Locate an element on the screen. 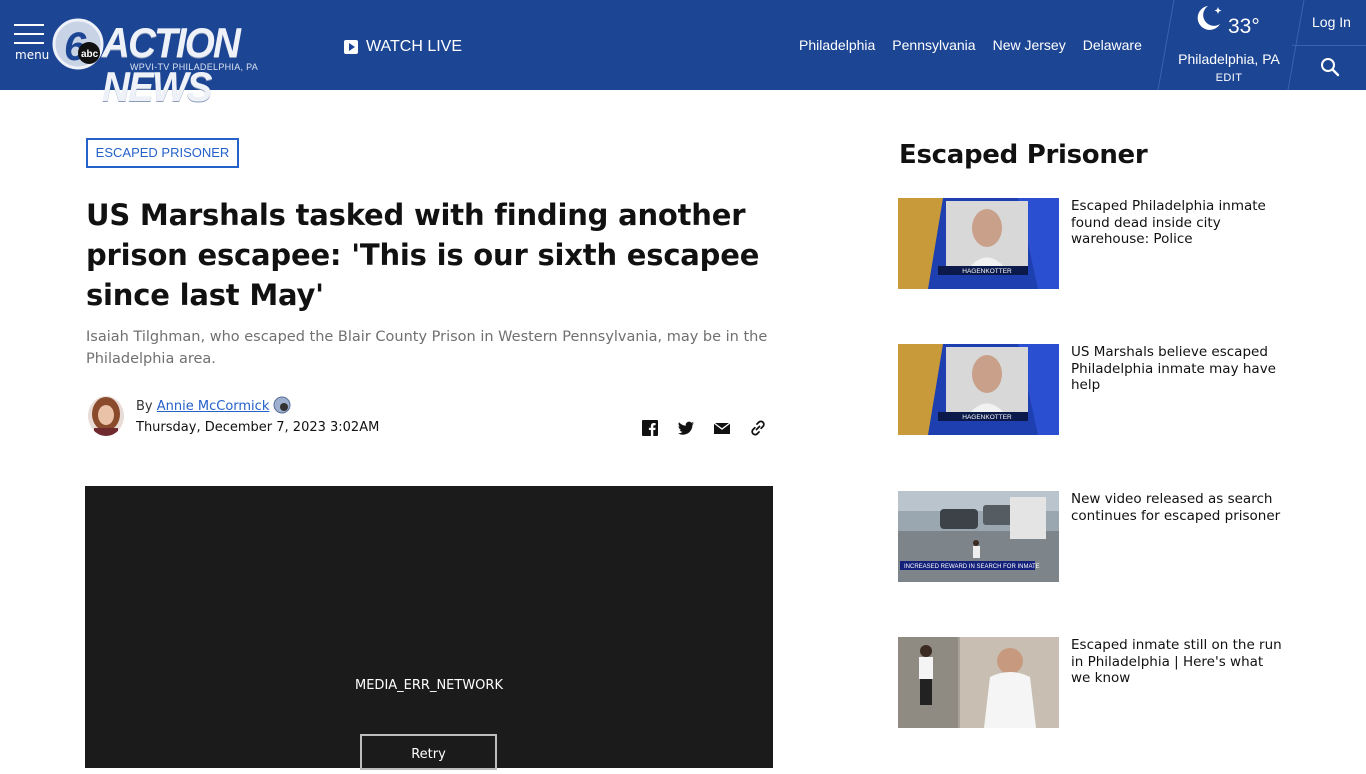  watch-live-label: WATCH LIVE is located at coordinates (414, 46).